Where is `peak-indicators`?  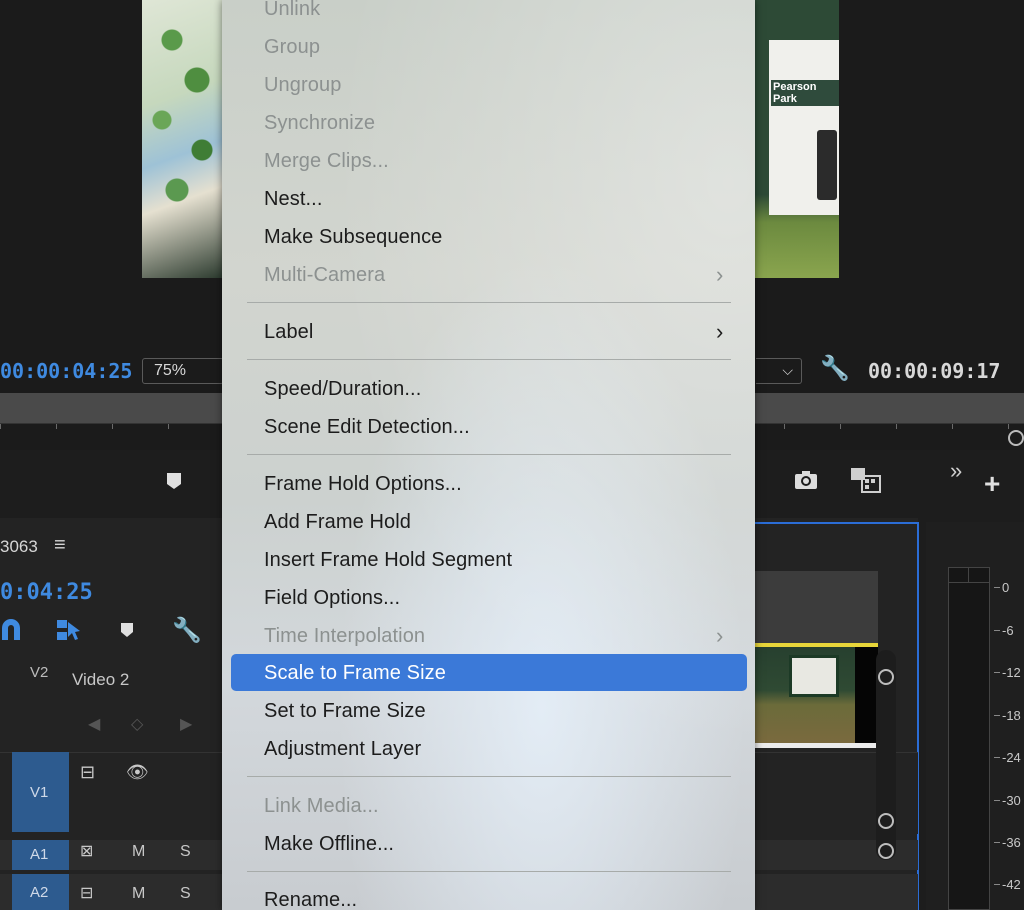 peak-indicators is located at coordinates (969, 575).